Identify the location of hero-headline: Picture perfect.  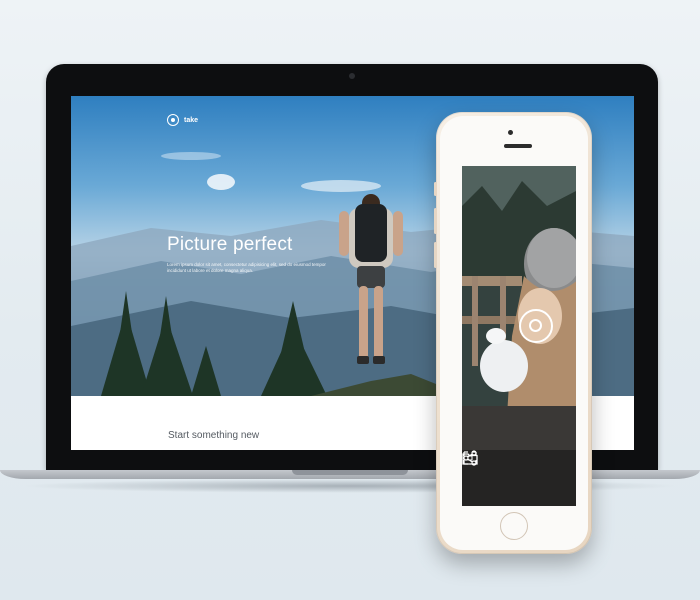
(230, 244).